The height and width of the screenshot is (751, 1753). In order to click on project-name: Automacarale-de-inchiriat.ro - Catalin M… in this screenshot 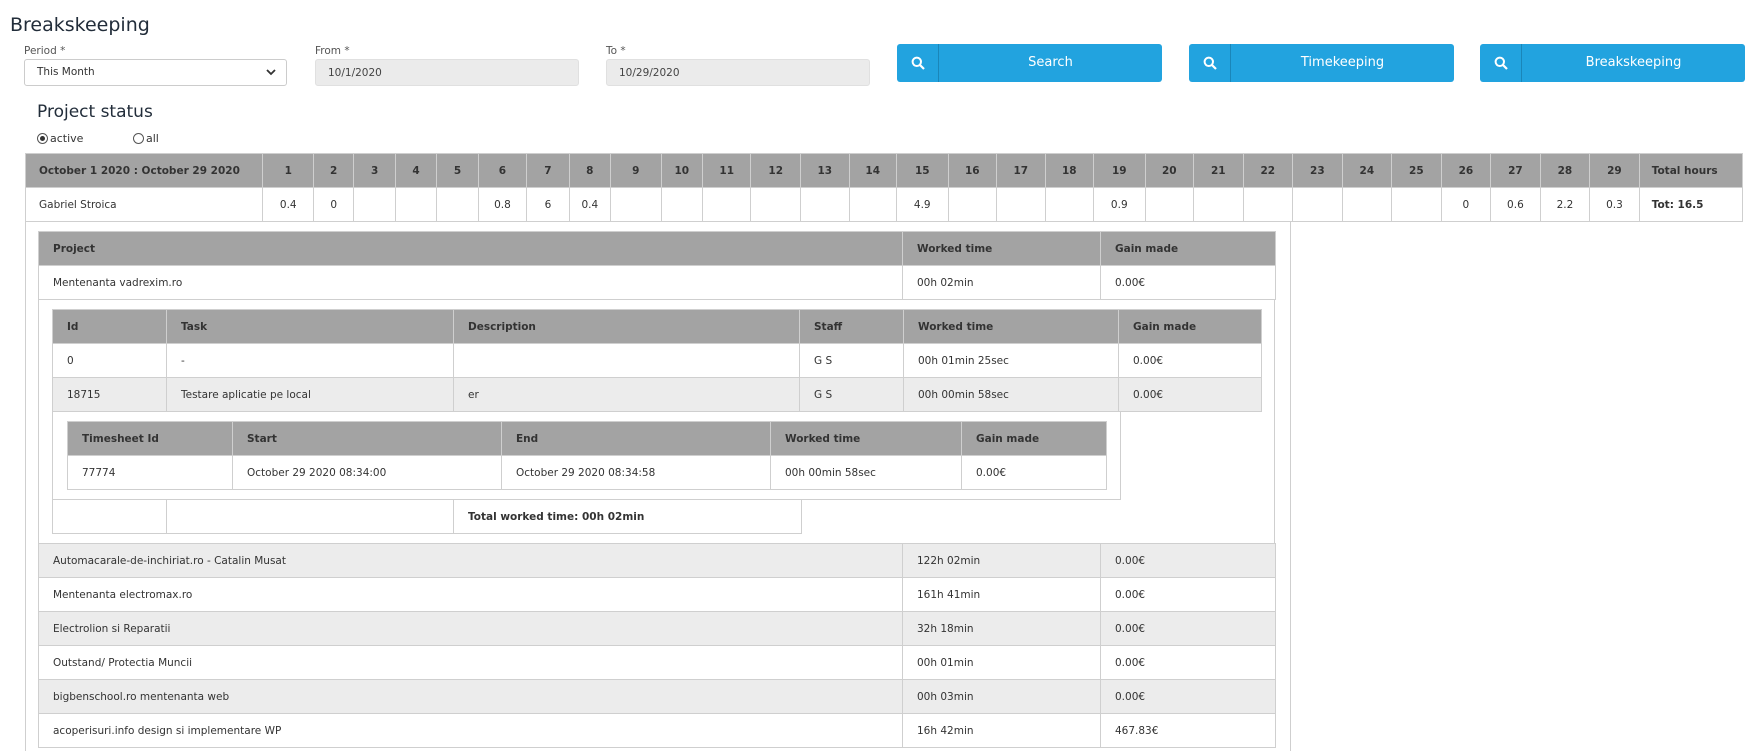, I will do `click(470, 560)`.